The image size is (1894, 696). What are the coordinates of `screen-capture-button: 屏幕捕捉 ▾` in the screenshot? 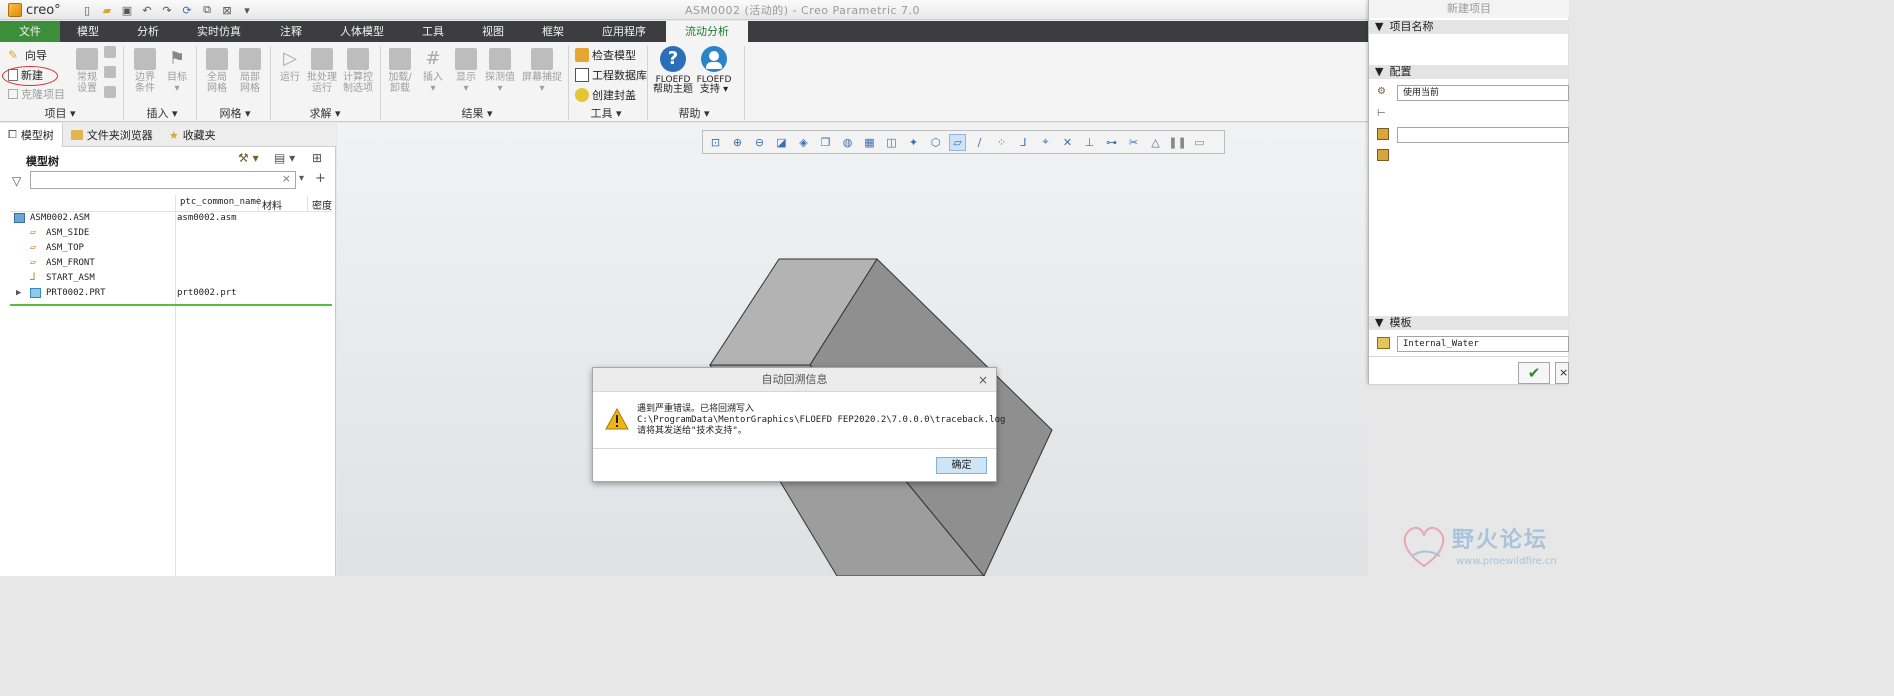 It's located at (542, 71).